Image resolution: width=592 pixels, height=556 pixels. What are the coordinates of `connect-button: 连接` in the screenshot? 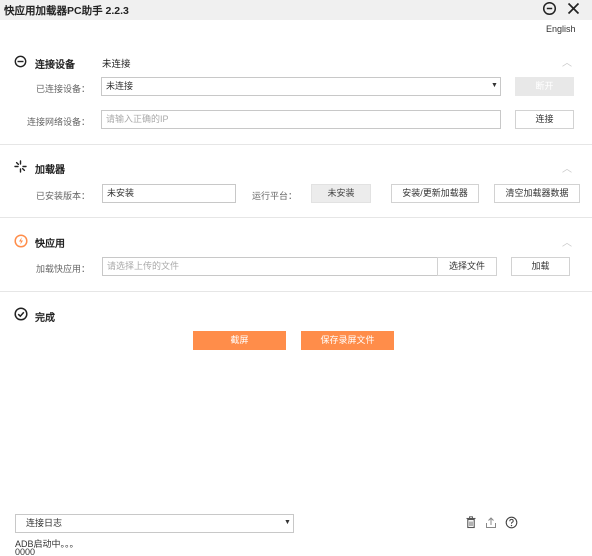 It's located at (544, 119).